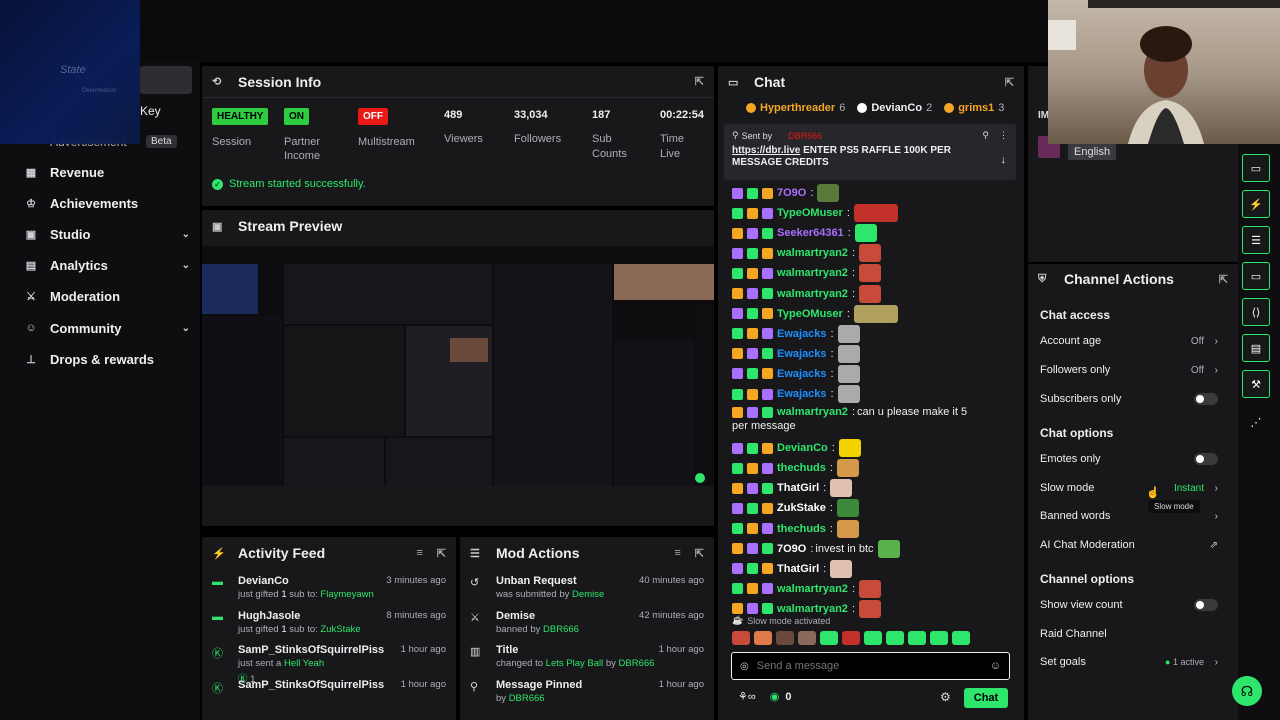  Describe the element at coordinates (1129, 341) in the screenshot. I see `account-age-row: Account age Off ›` at that location.